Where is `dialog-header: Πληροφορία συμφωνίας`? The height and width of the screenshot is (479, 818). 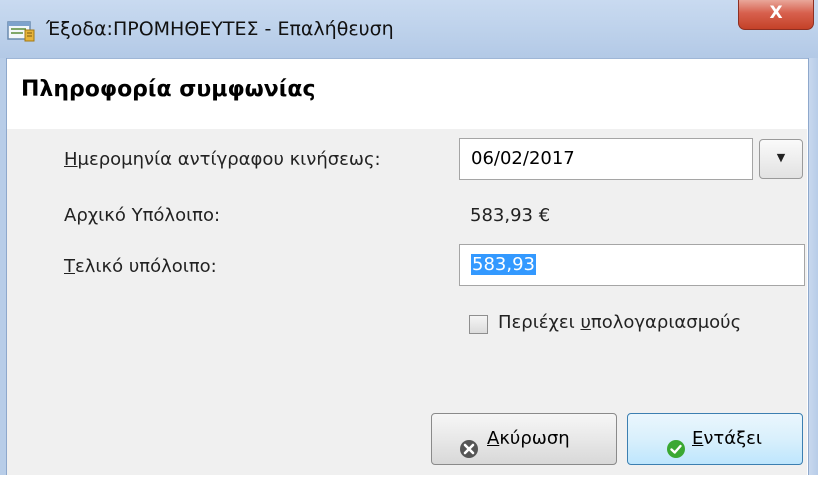
dialog-header: Πληροφορία συμφωνίας is located at coordinates (407, 94).